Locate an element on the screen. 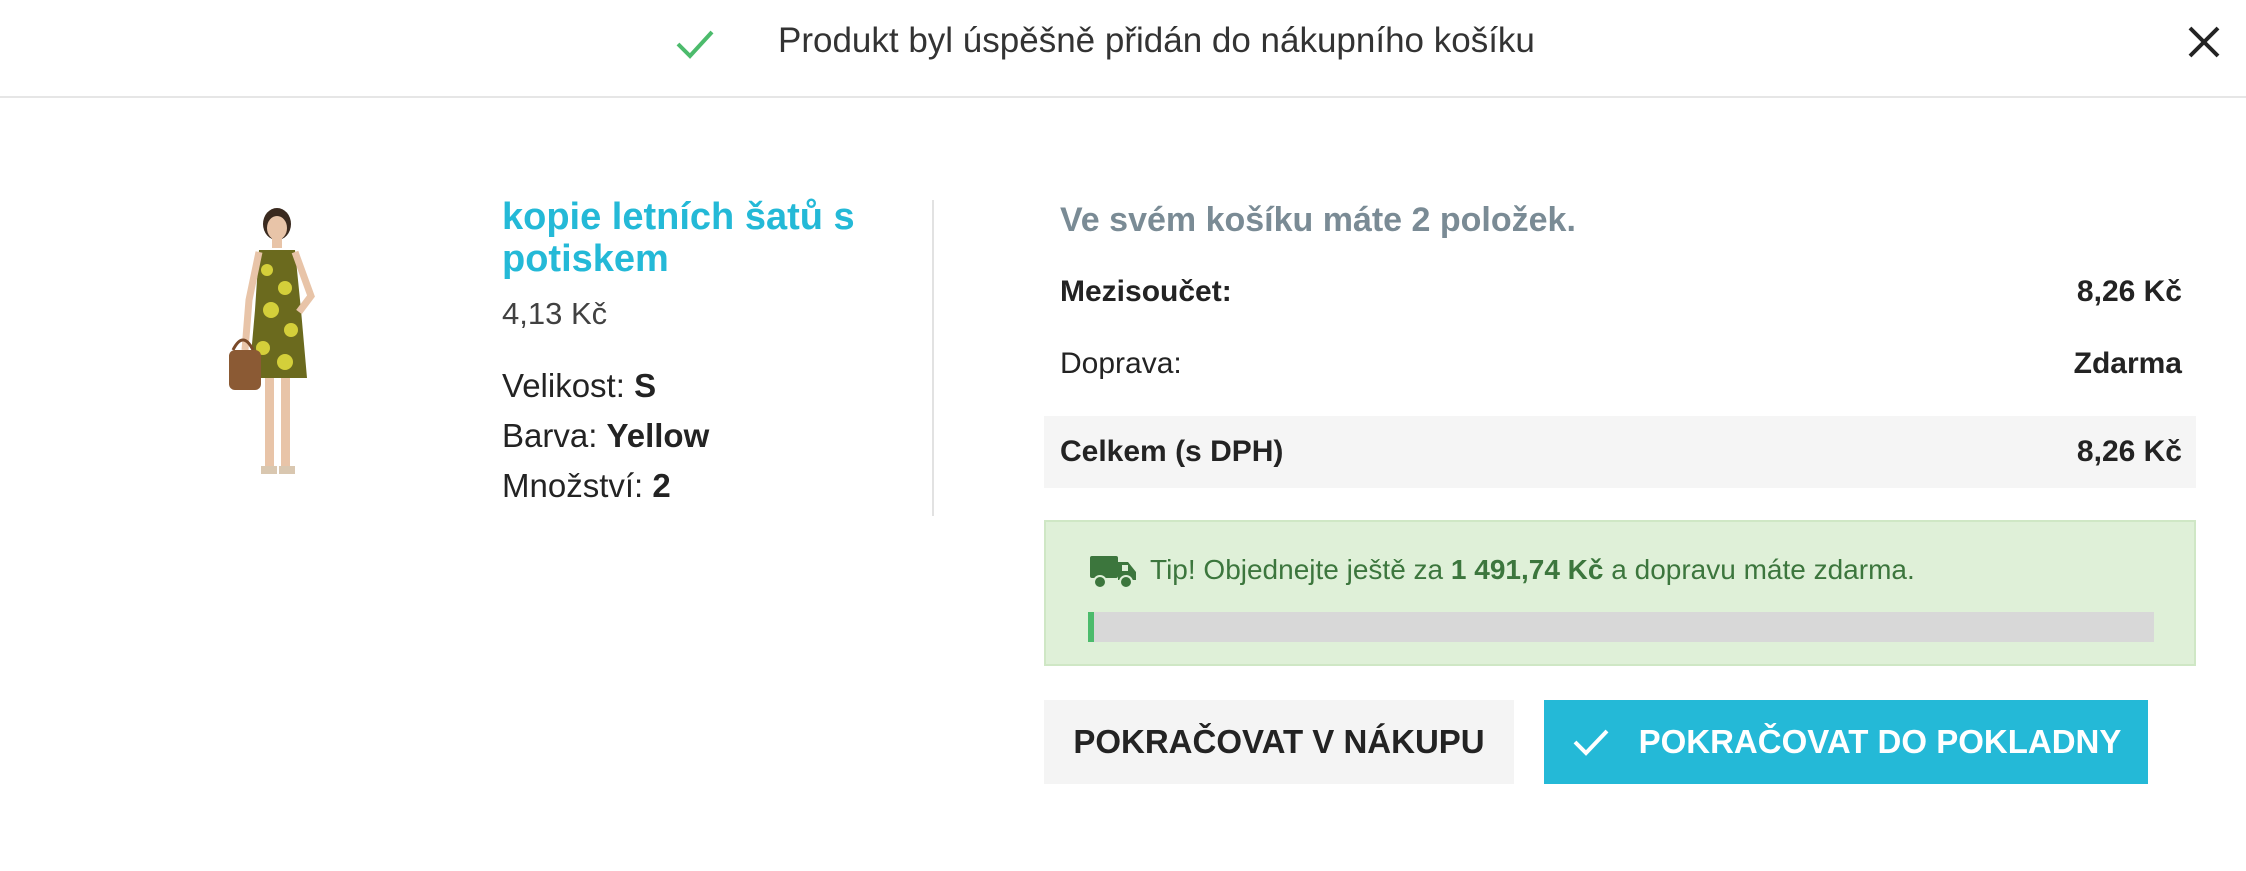  subtotal-label: Mezisoučet: is located at coordinates (1146, 291).